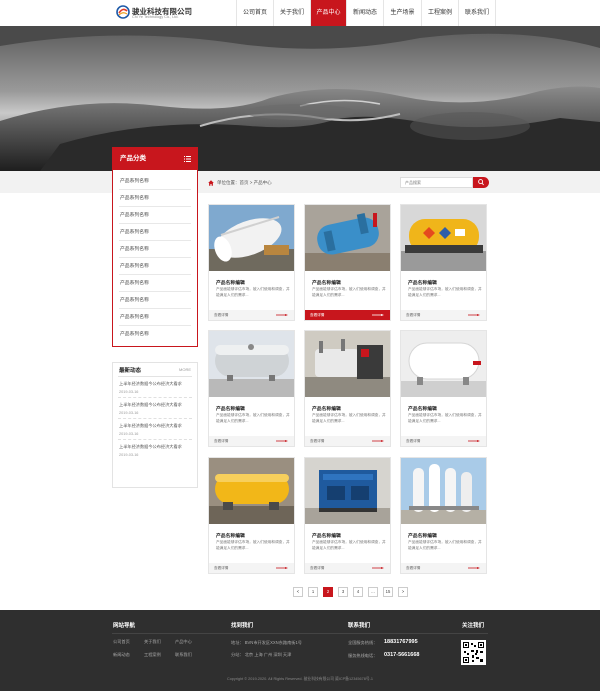 The width and height of the screenshot is (600, 691). What do you see at coordinates (152, 655) in the screenshot?
I see `footer-link-cases: 工程案例` at bounding box center [152, 655].